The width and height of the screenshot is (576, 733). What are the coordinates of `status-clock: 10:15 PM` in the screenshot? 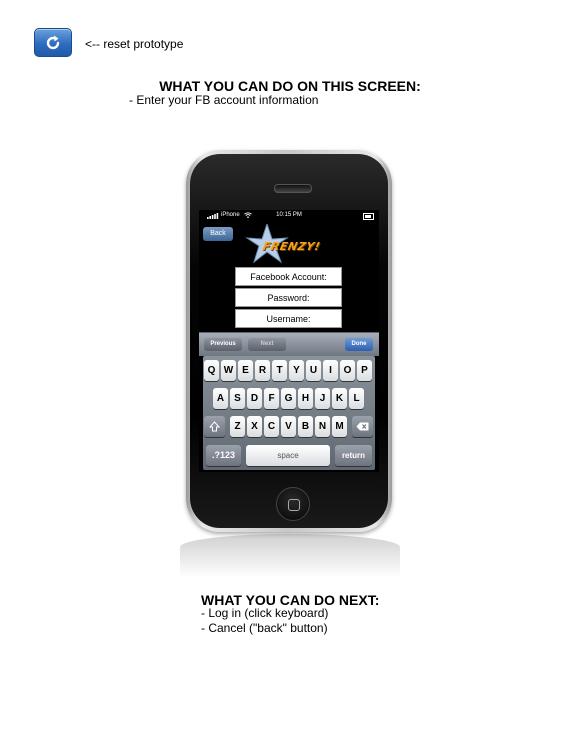 It's located at (289, 215).